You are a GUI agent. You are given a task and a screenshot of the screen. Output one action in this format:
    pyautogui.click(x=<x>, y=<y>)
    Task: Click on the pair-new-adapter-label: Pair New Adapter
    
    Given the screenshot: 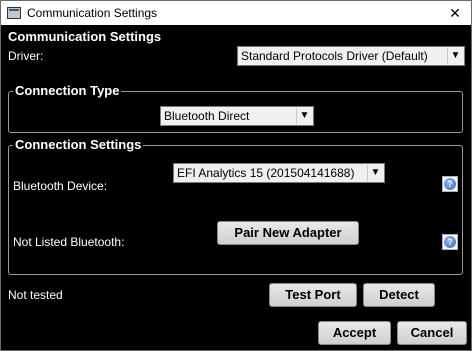 What is the action you would take?
    pyautogui.click(x=288, y=232)
    